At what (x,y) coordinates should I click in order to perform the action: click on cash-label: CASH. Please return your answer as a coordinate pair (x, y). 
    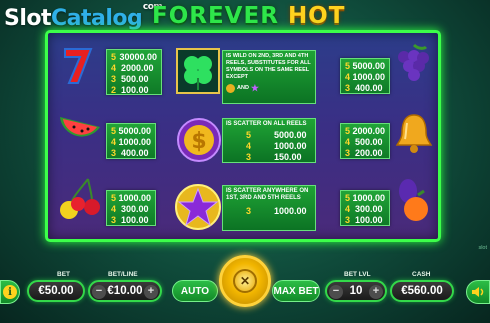
    Looking at the image, I should click on (421, 274).